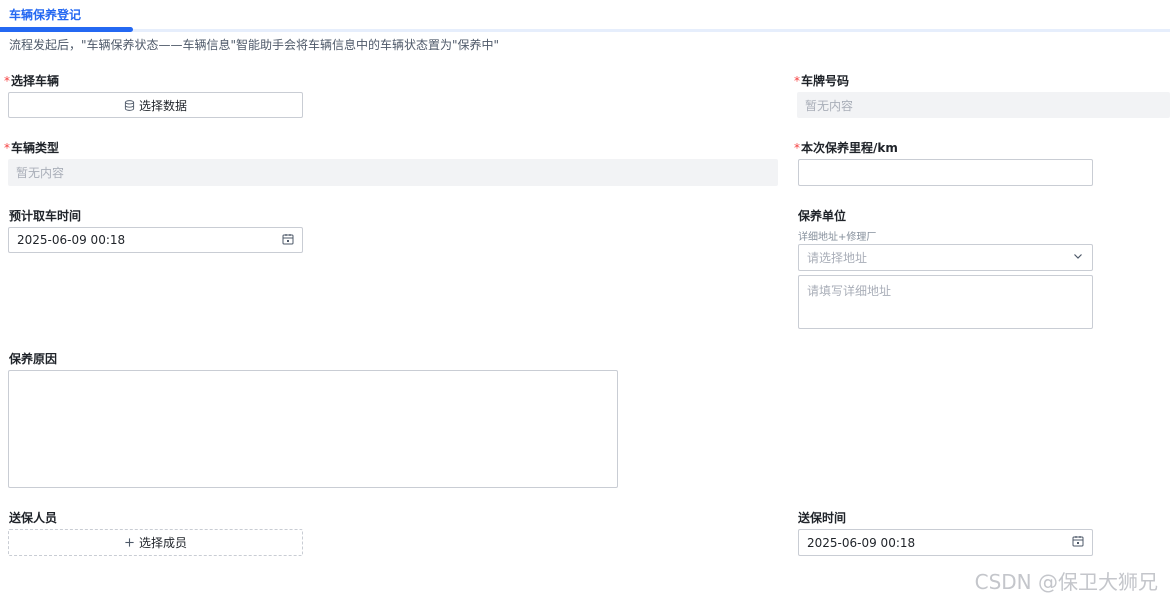  I want to click on reason-textarea, so click(313, 429).